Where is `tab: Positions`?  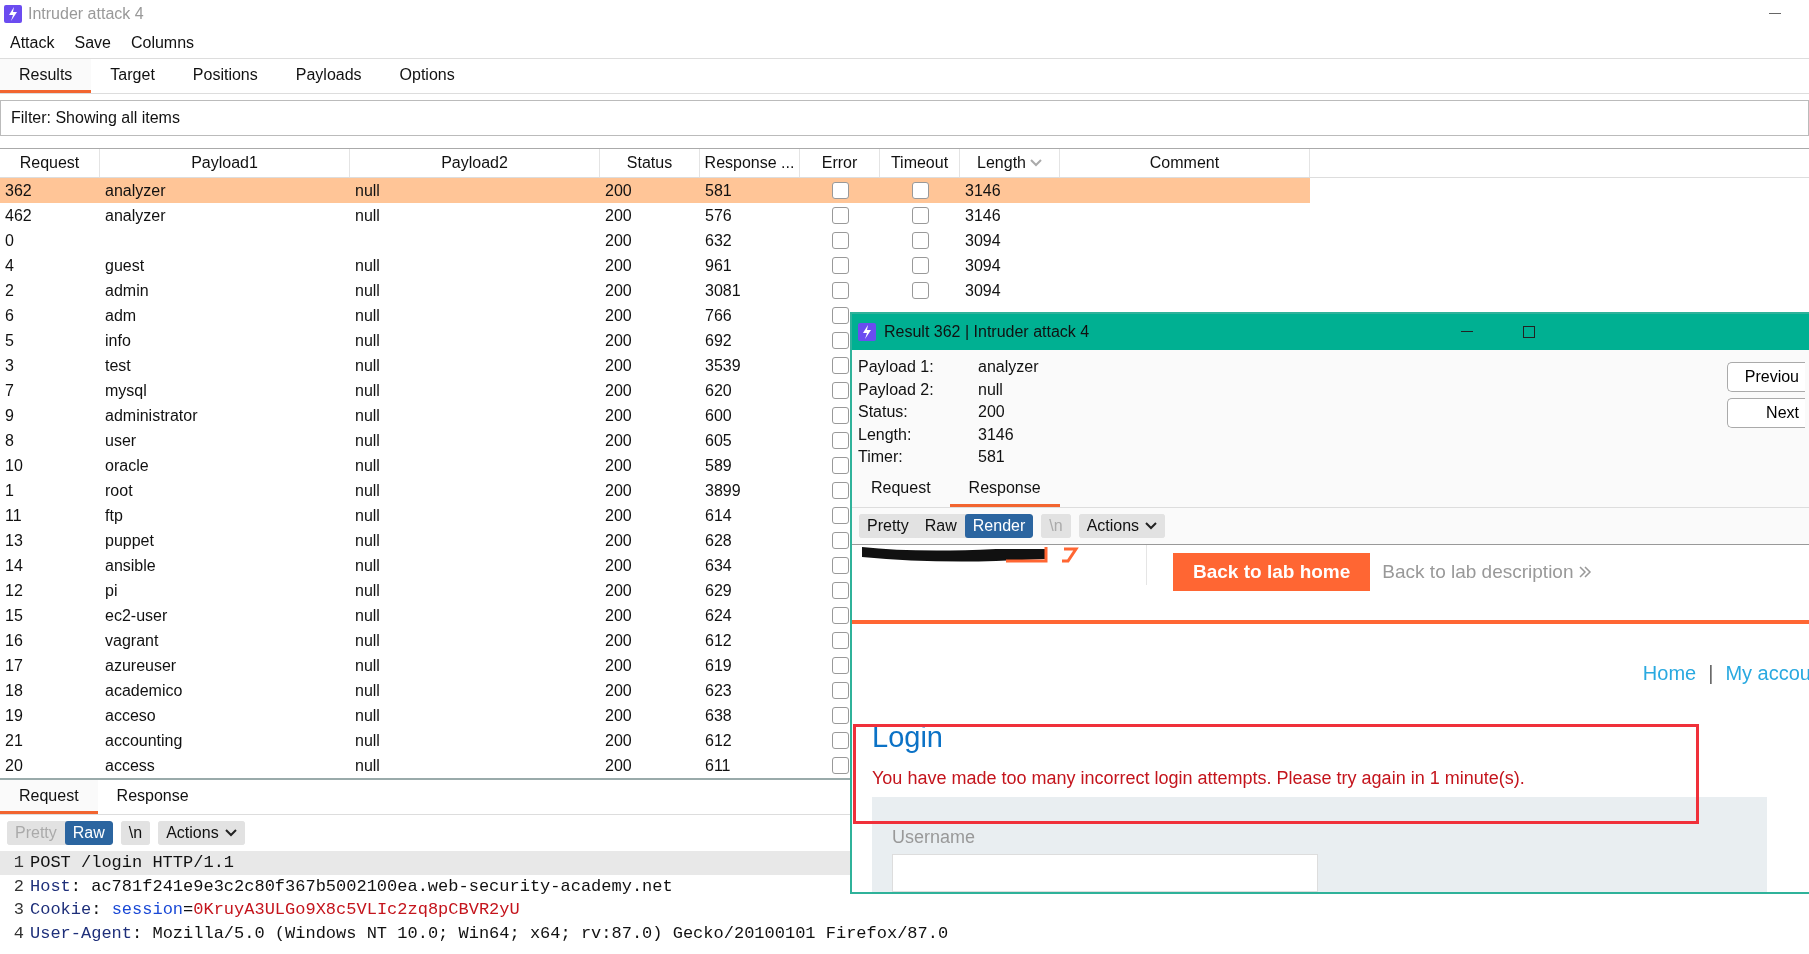 tab: Positions is located at coordinates (225, 76).